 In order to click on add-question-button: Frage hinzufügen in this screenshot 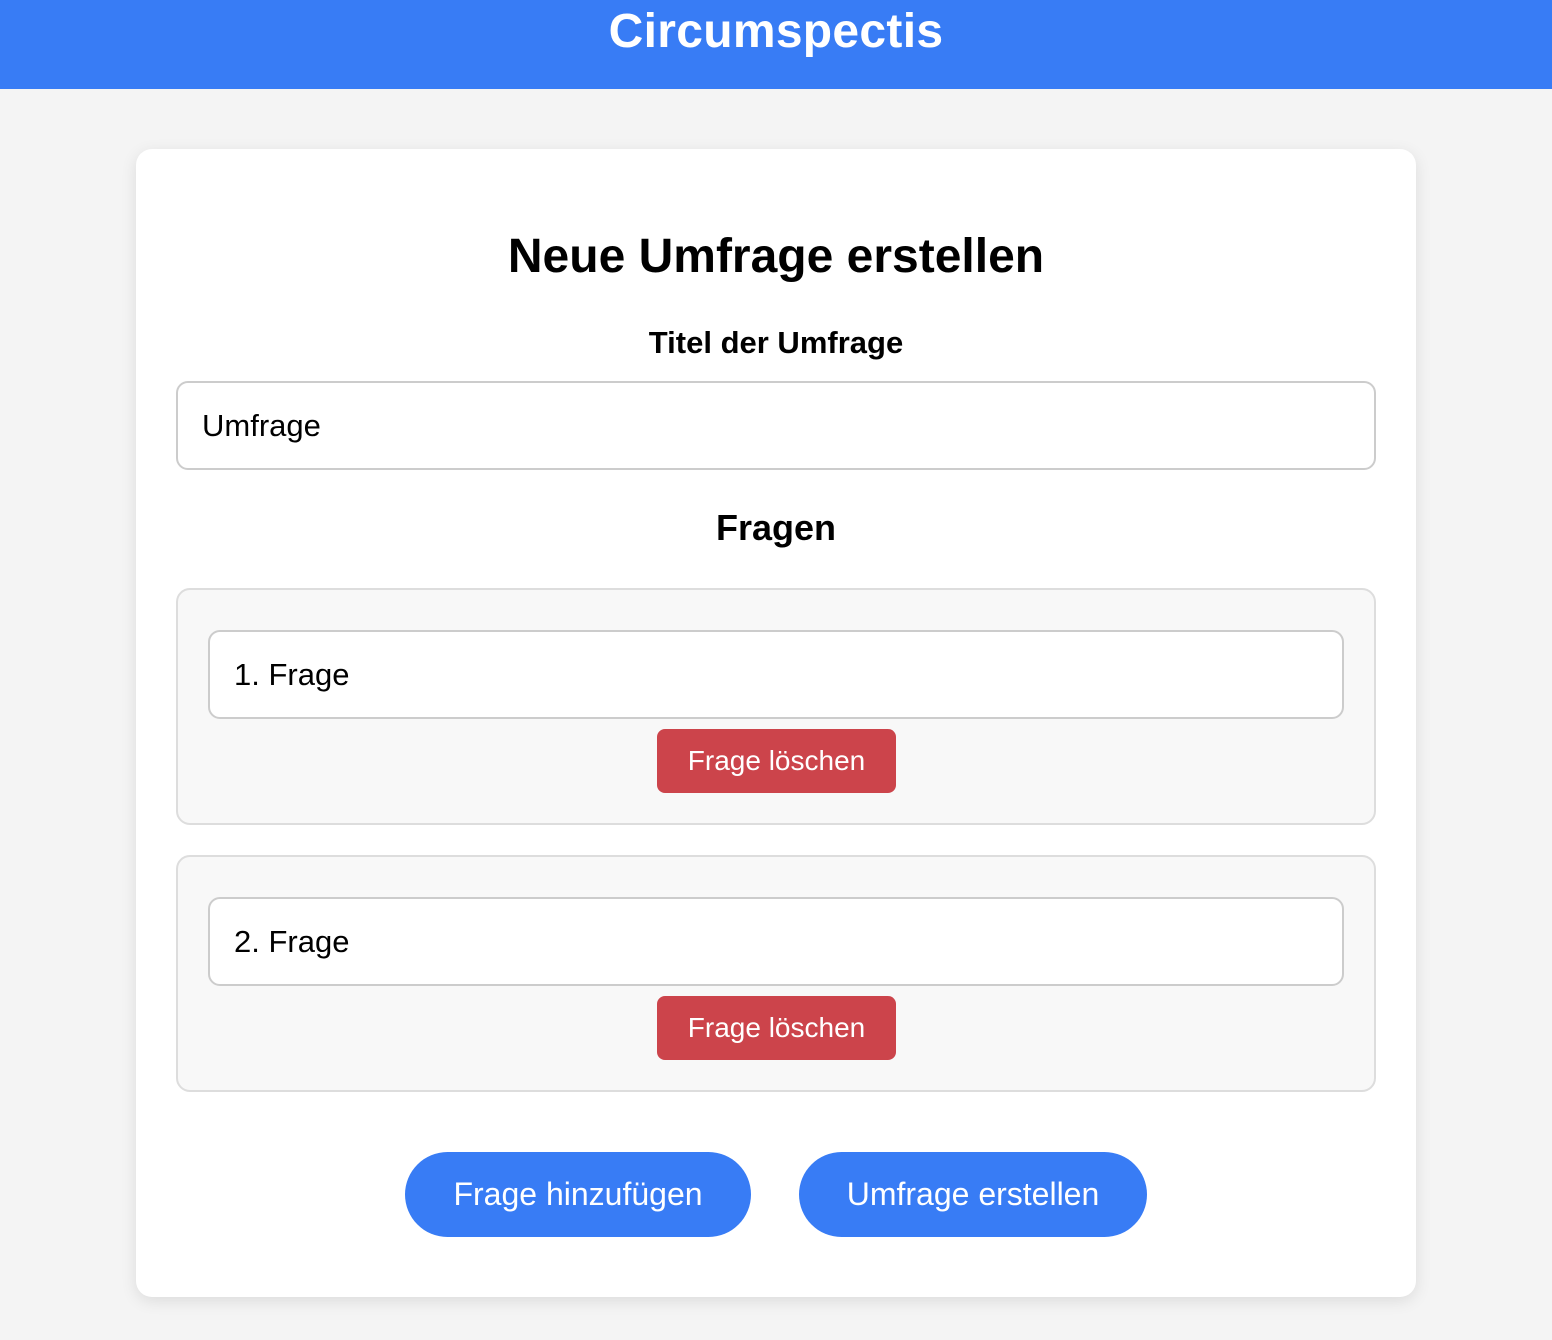, I will do `click(578, 1194)`.